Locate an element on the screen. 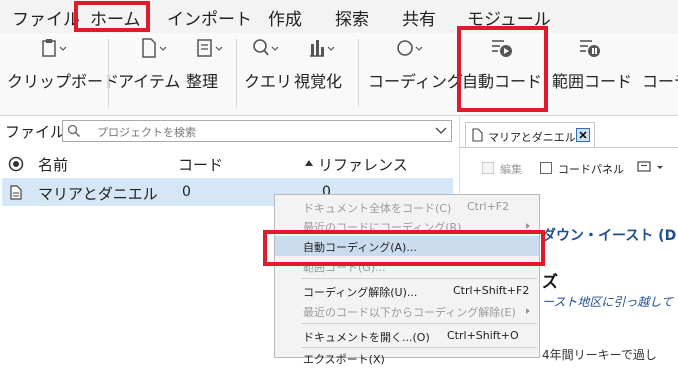 This screenshot has height=368, width=678. range-code-icon is located at coordinates (590, 48).